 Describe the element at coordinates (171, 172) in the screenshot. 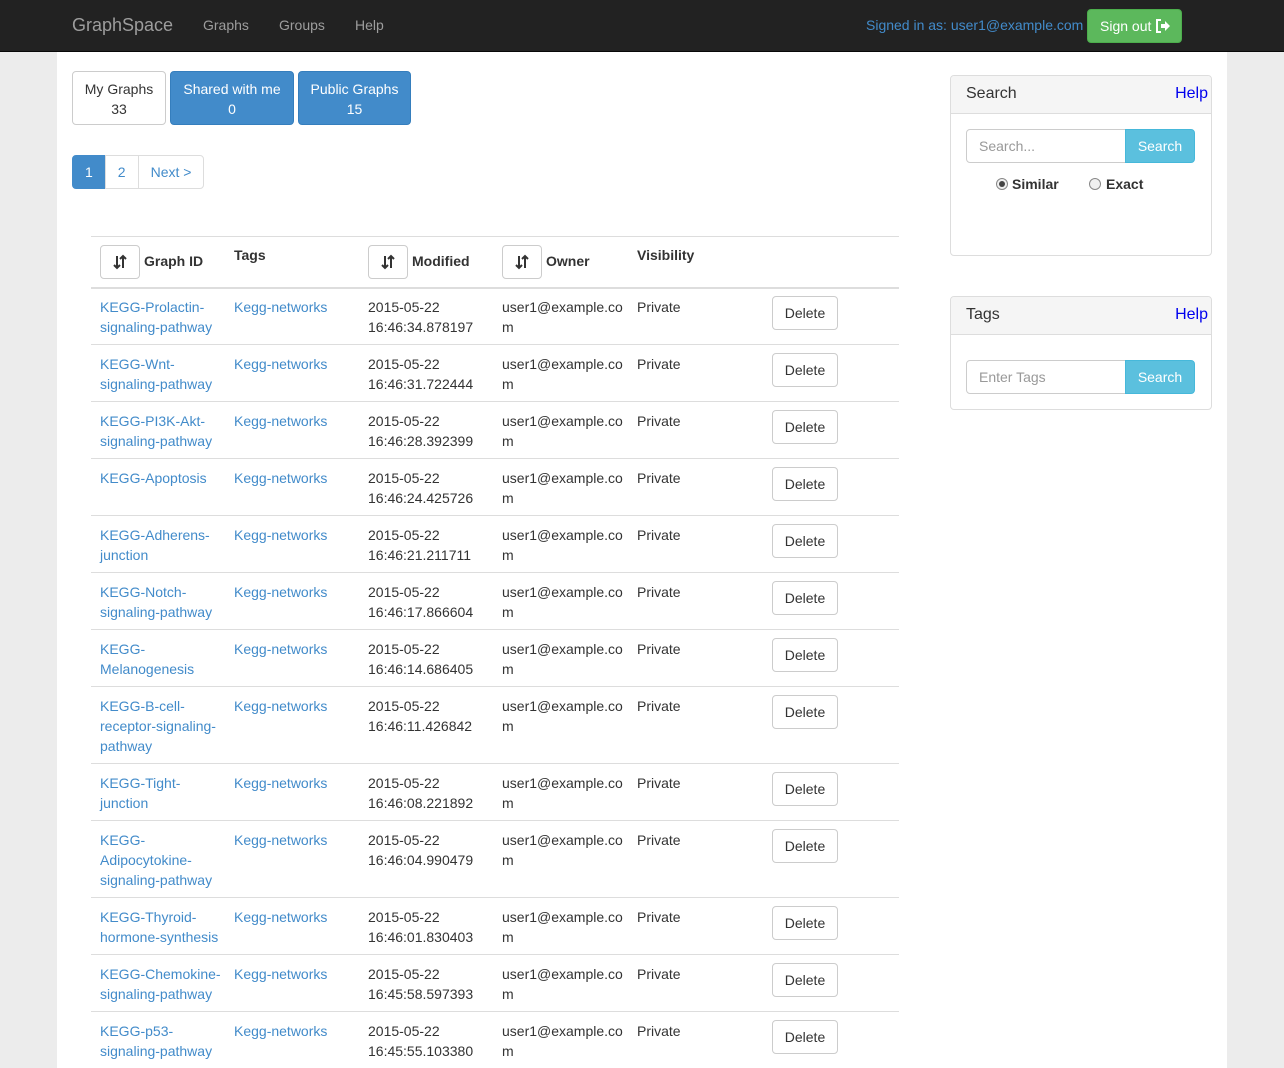

I see `next-page-link: Next >` at that location.